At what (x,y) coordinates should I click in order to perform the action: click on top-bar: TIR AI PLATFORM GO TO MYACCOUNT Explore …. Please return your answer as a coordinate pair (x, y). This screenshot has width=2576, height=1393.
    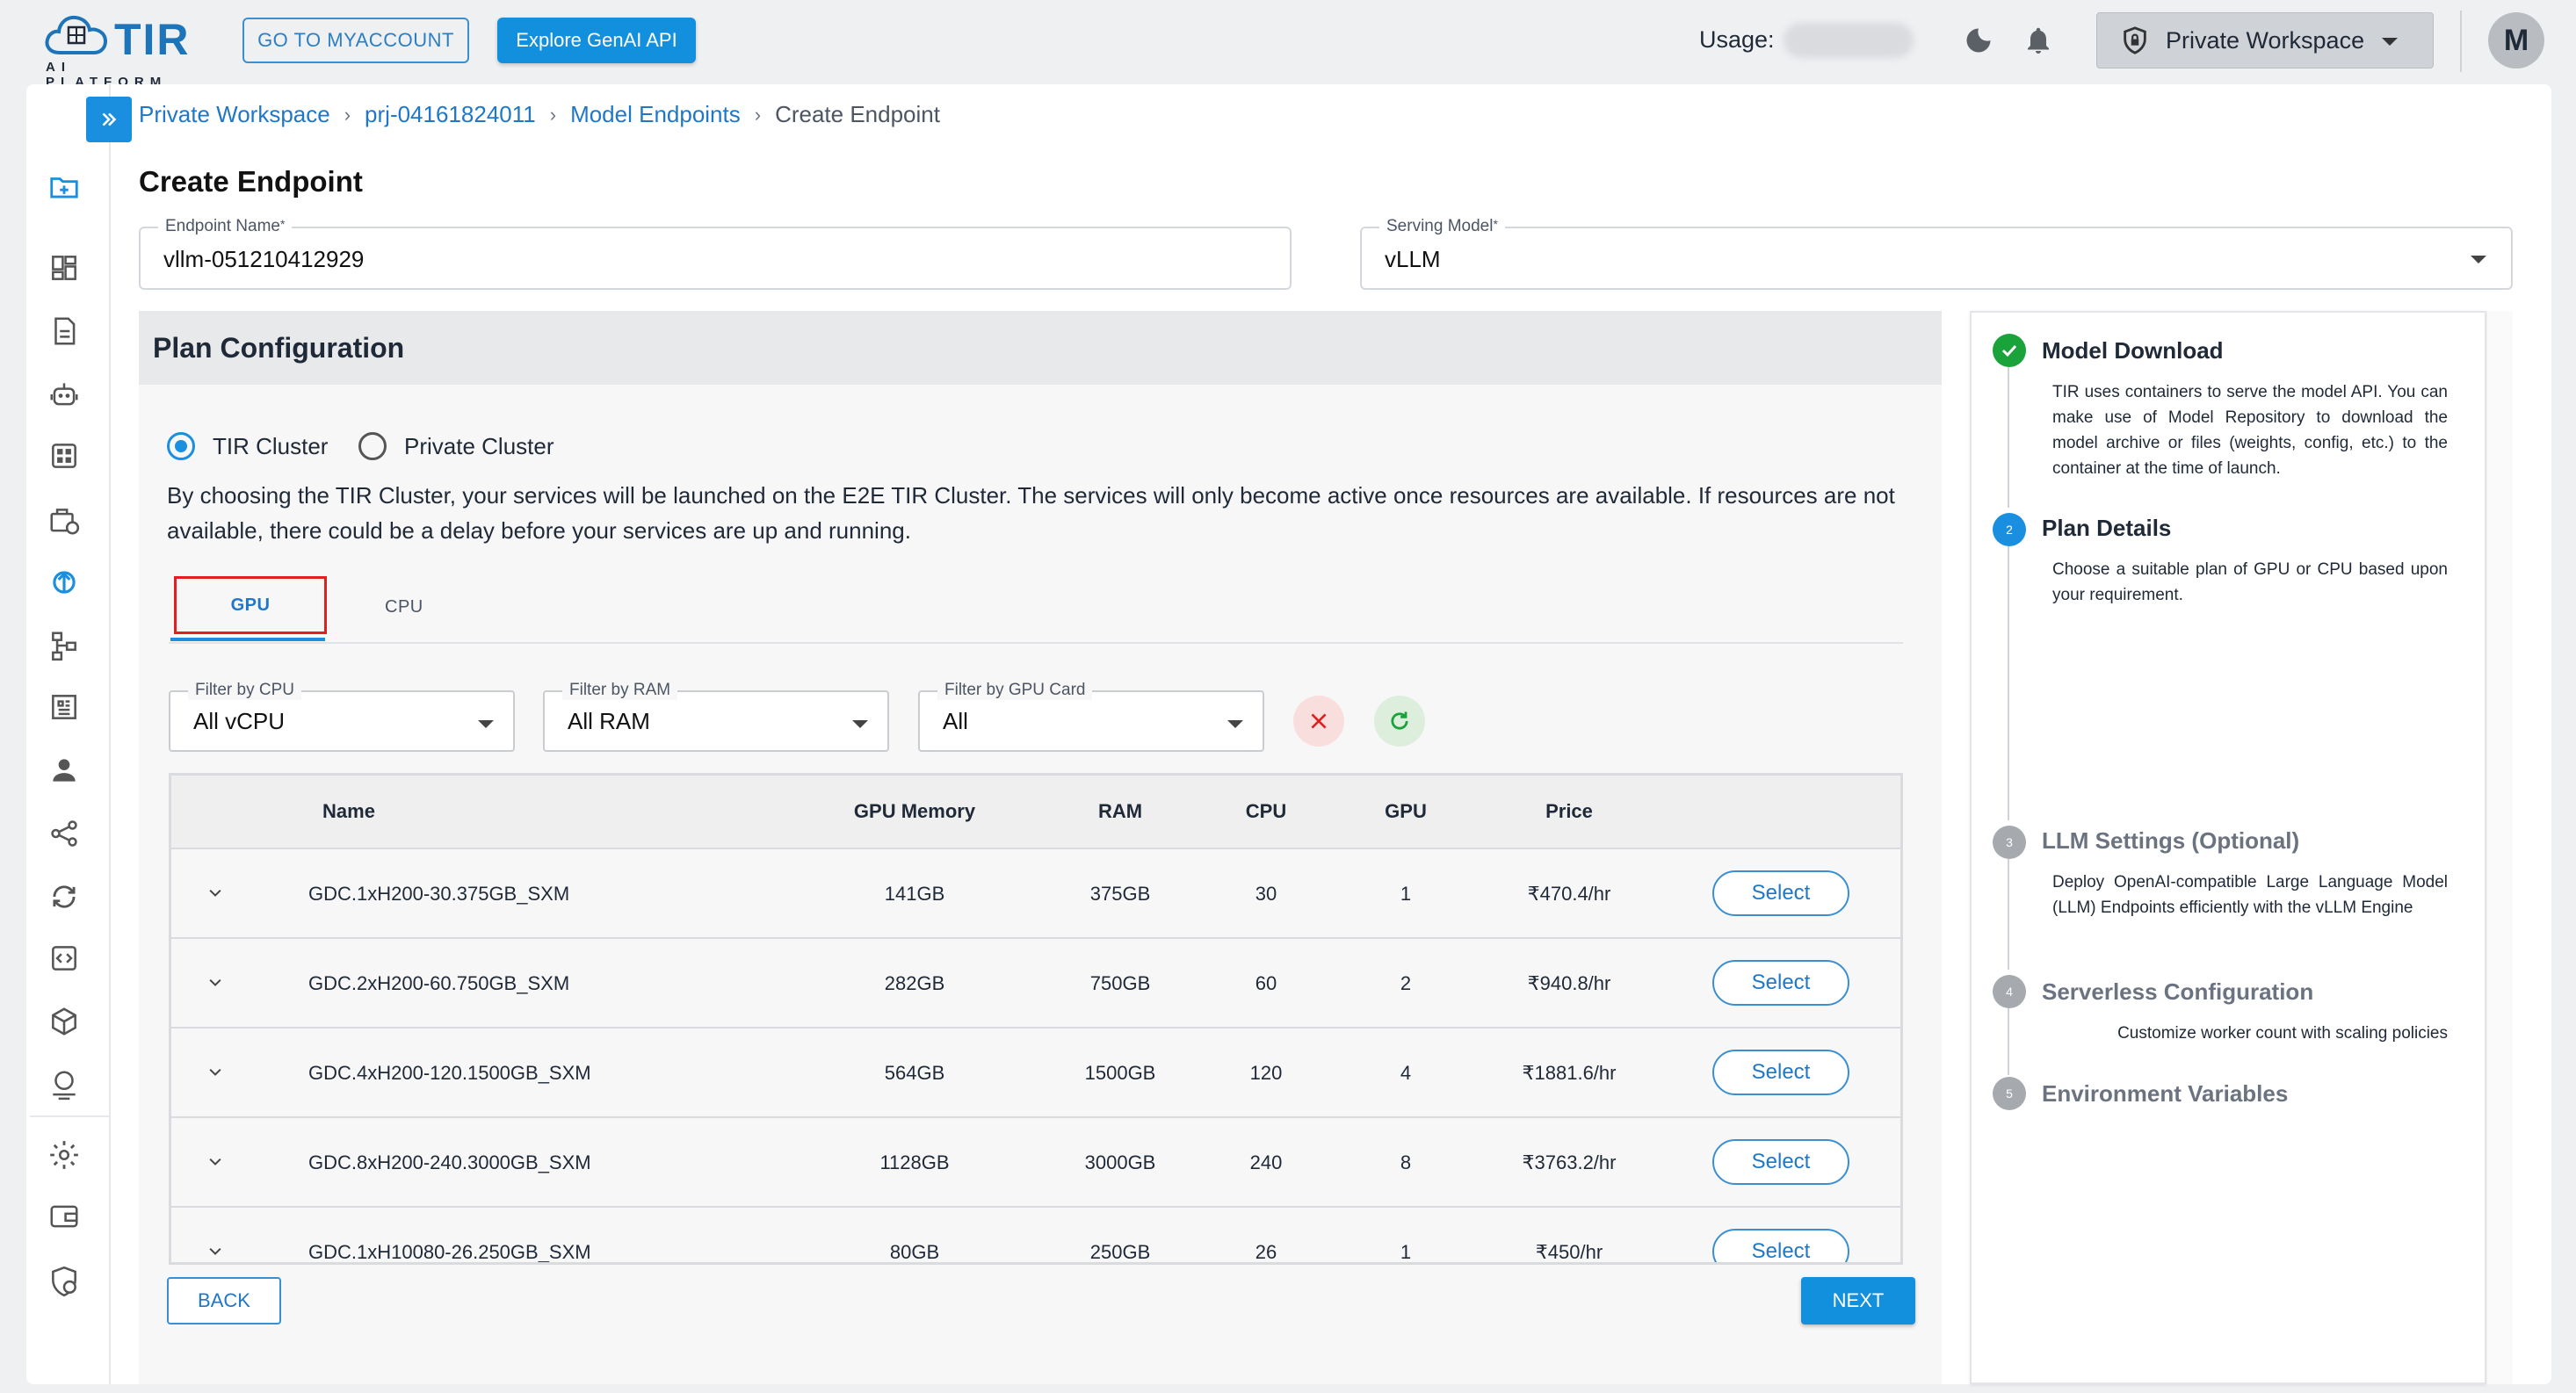
    Looking at the image, I should click on (1288, 45).